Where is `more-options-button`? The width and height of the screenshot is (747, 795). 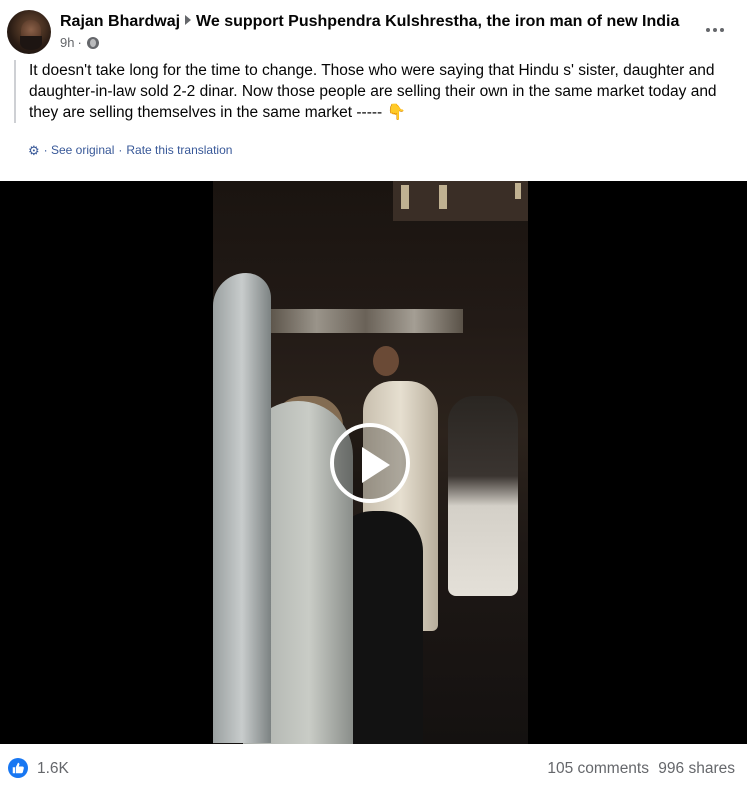 more-options-button is located at coordinates (715, 30).